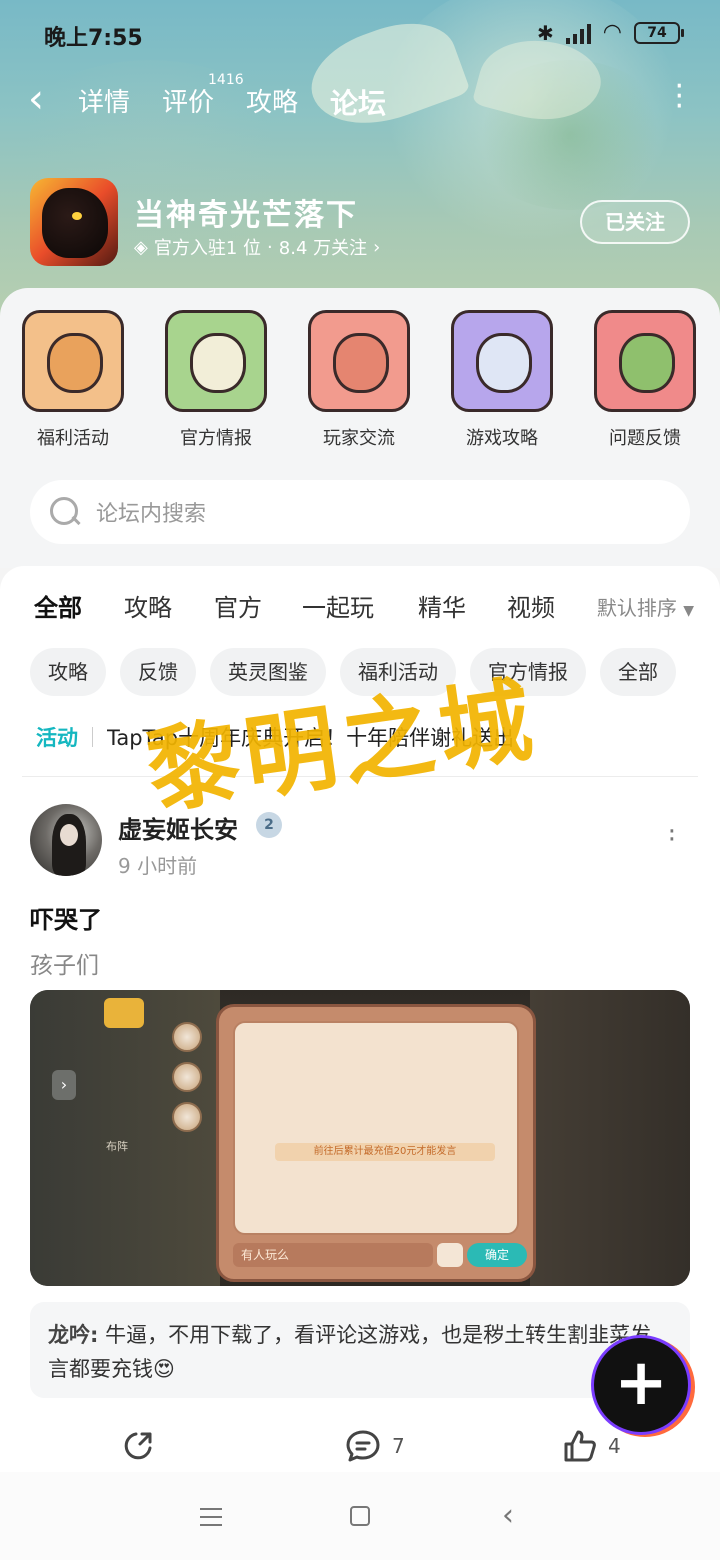  I want to click on post-actions: 7 4, so click(360, 1446).